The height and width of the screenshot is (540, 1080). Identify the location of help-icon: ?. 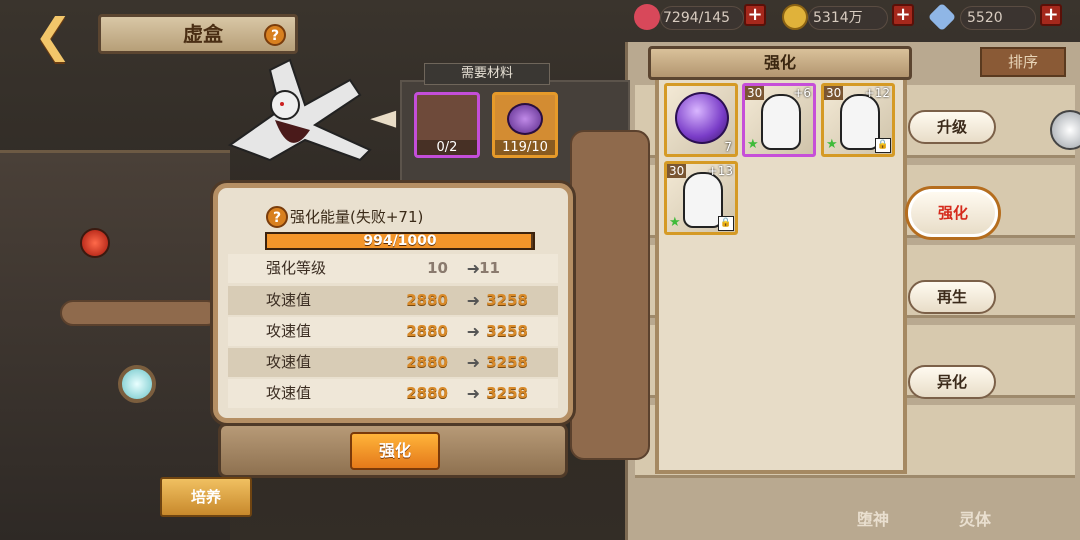
(275, 35).